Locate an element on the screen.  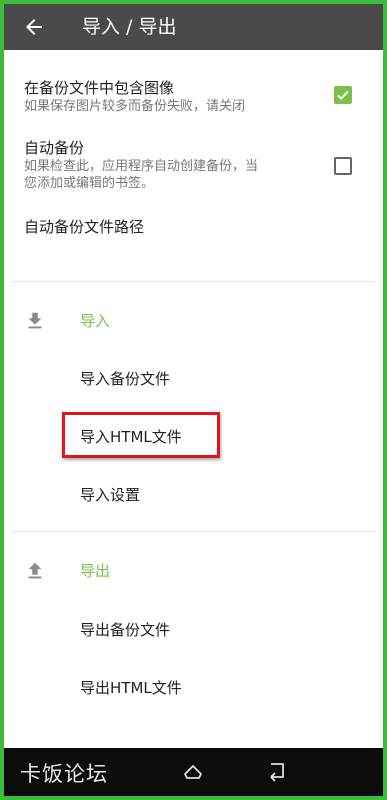
import-section-label: 导入 is located at coordinates (95, 321).